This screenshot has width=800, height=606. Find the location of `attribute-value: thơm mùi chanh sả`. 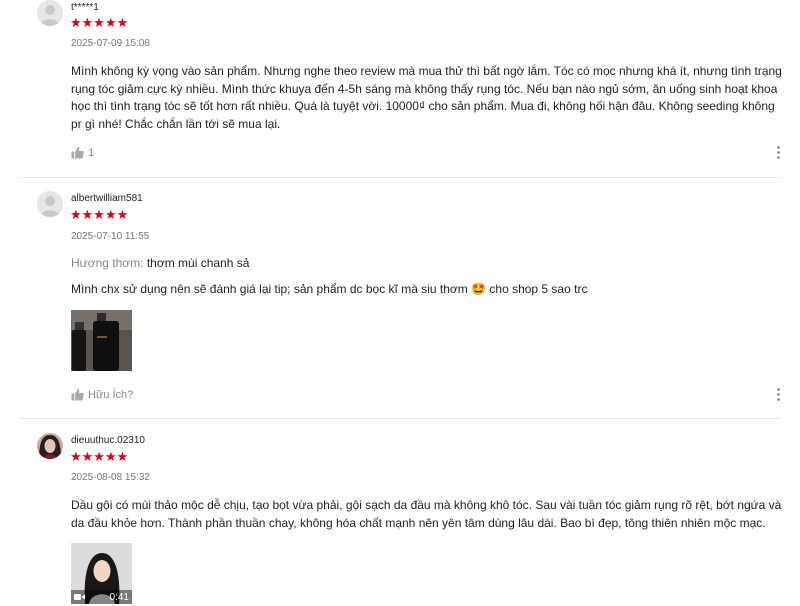

attribute-value: thơm mùi chanh sả is located at coordinates (198, 263).